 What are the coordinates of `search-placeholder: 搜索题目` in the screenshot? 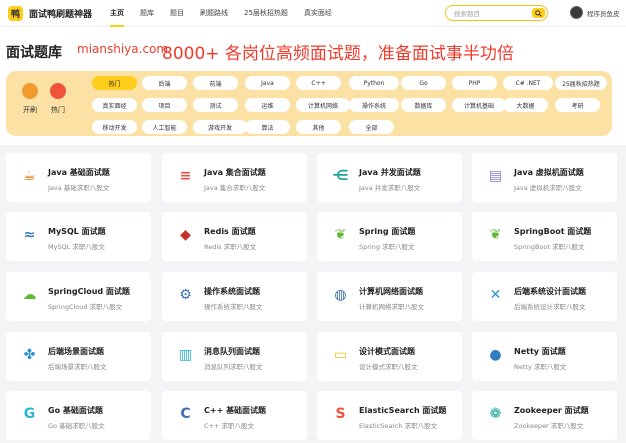 It's located at (467, 14).